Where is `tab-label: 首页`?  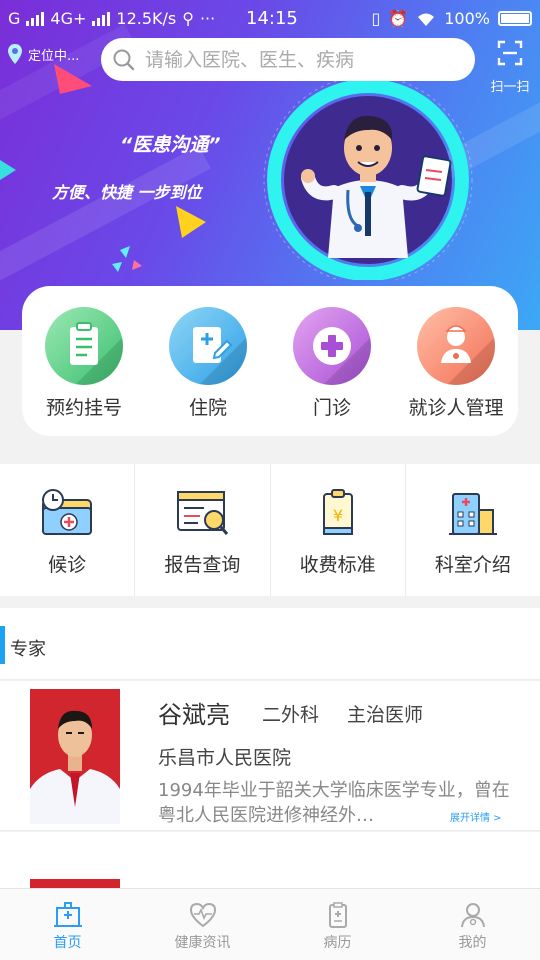
tab-label: 首页 is located at coordinates (67, 943).